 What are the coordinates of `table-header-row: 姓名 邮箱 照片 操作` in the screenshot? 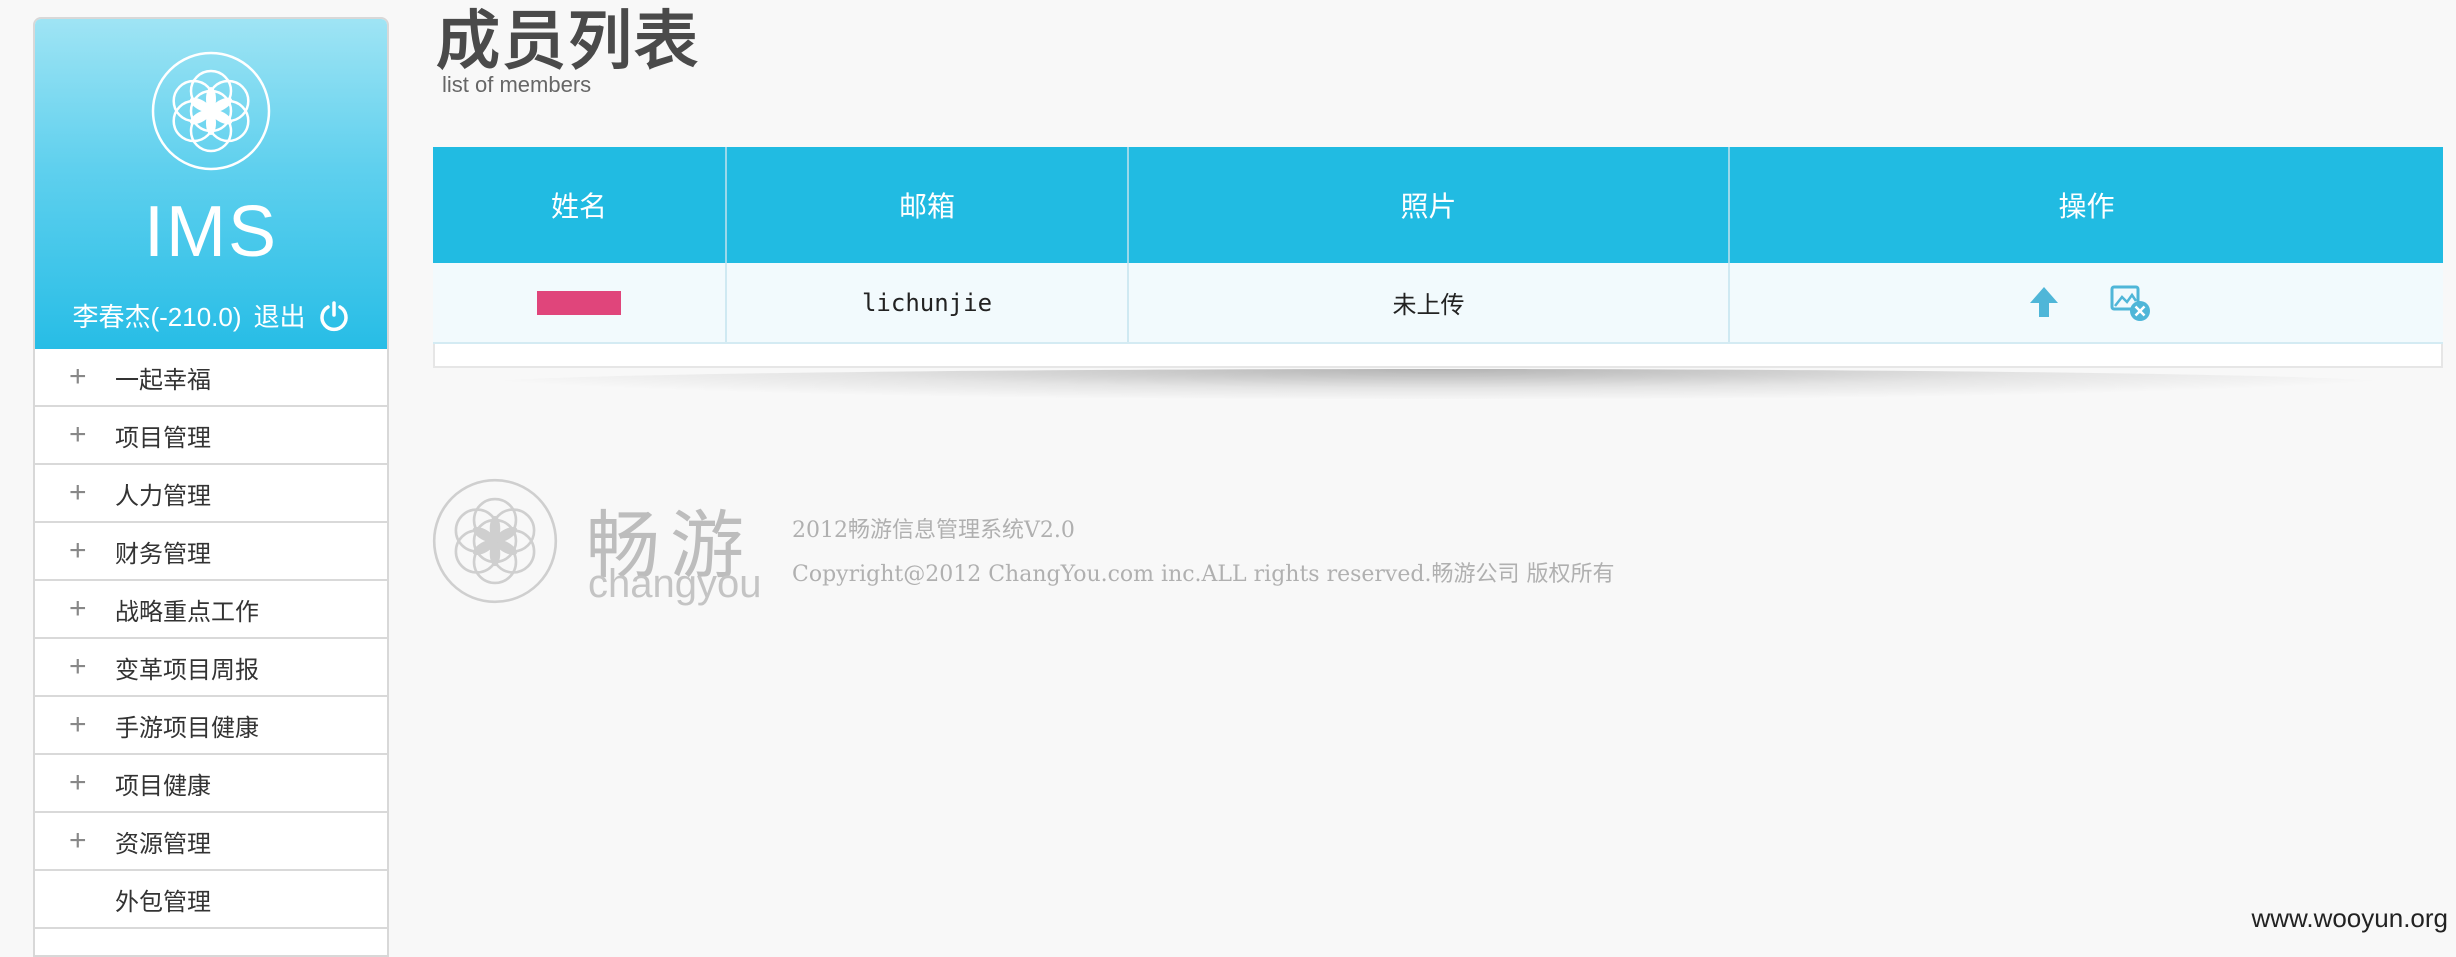 It's located at (1438, 205).